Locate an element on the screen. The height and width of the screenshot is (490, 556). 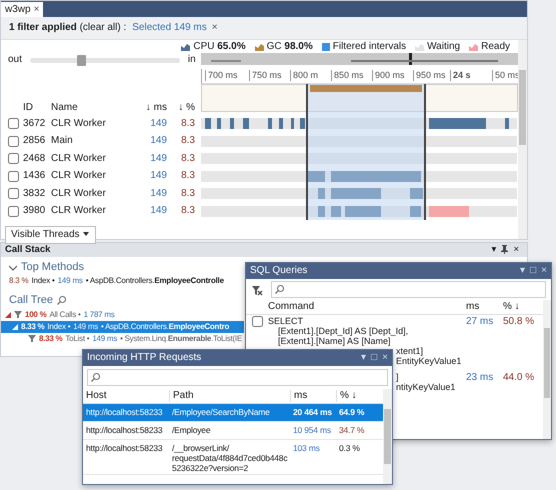
request-row: http://localhost:58233 /Employee/SearchByName 20 464 ms 64.9 % is located at coordinates (233, 413).